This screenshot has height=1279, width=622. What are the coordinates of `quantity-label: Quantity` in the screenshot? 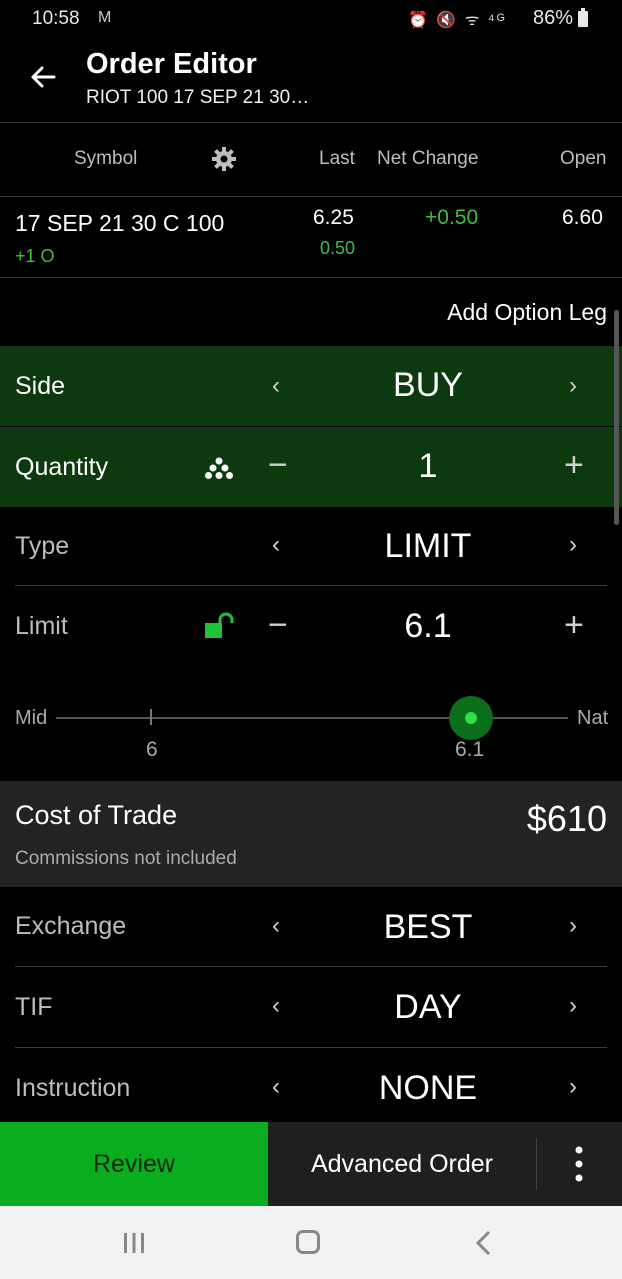 It's located at (62, 467).